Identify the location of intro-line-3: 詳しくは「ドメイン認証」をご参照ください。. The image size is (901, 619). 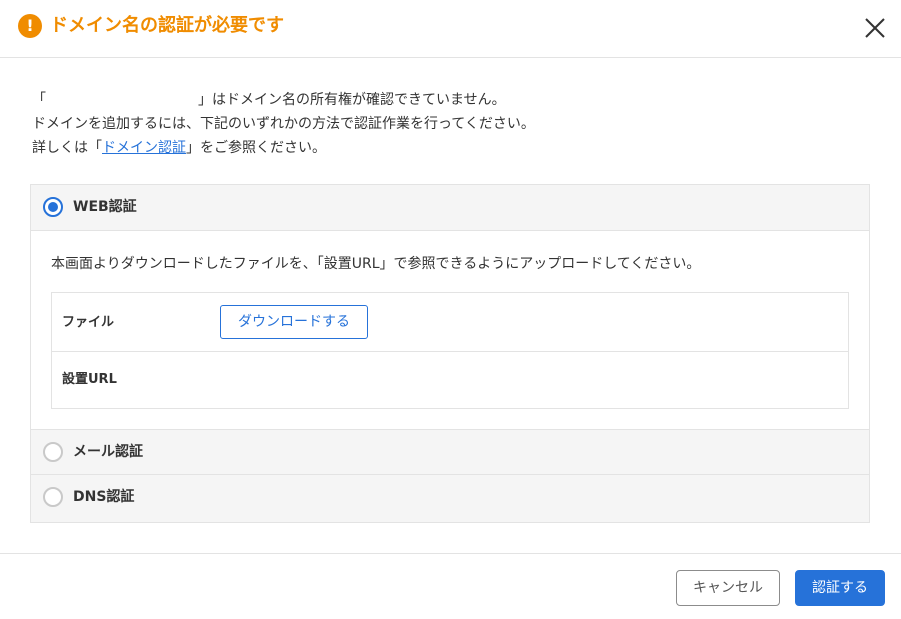
(452, 148).